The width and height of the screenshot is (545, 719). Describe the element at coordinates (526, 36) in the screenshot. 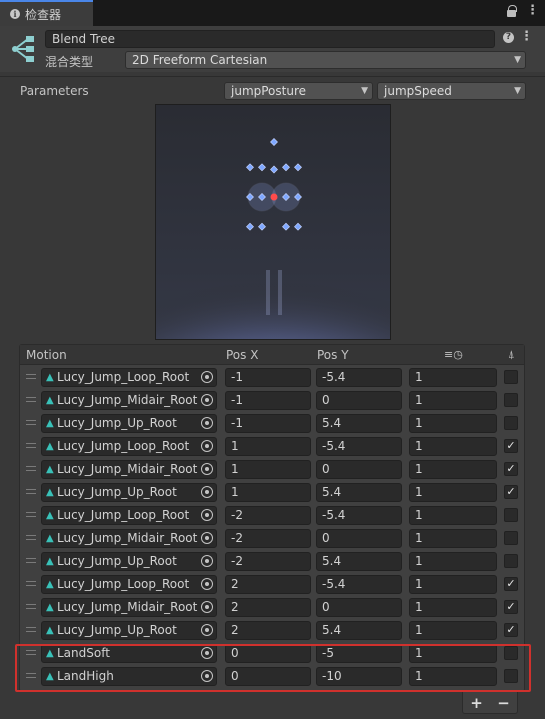

I see `component-menu-icon: ⋮` at that location.